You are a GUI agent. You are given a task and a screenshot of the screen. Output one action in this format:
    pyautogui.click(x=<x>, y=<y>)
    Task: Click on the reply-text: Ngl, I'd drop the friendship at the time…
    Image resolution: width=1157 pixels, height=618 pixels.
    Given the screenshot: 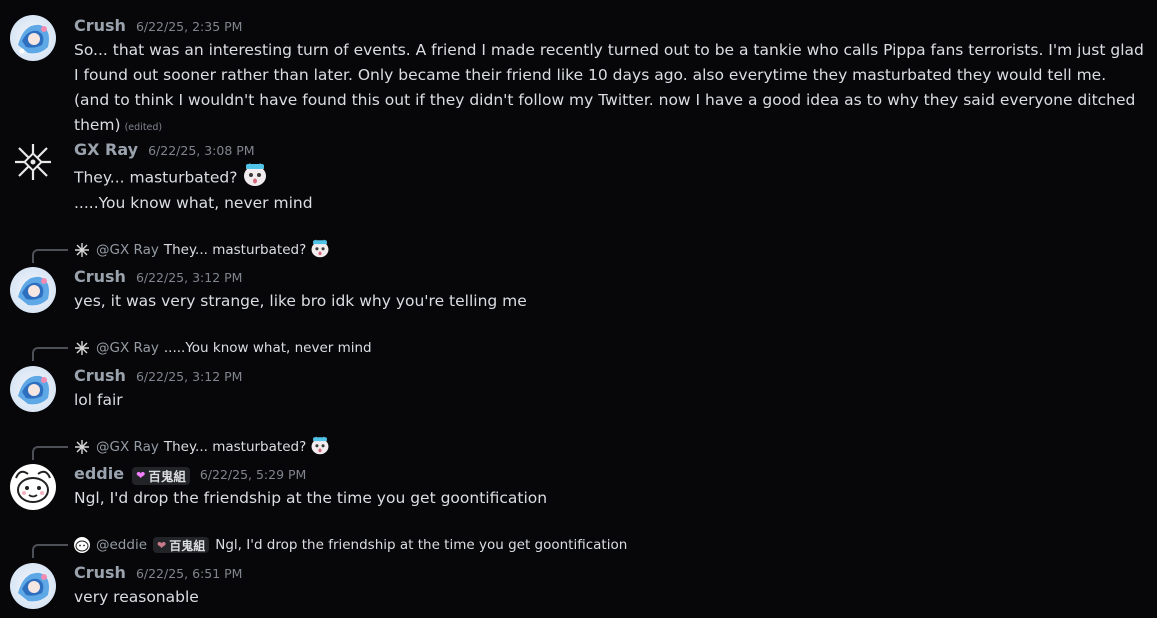 What is the action you would take?
    pyautogui.click(x=421, y=545)
    